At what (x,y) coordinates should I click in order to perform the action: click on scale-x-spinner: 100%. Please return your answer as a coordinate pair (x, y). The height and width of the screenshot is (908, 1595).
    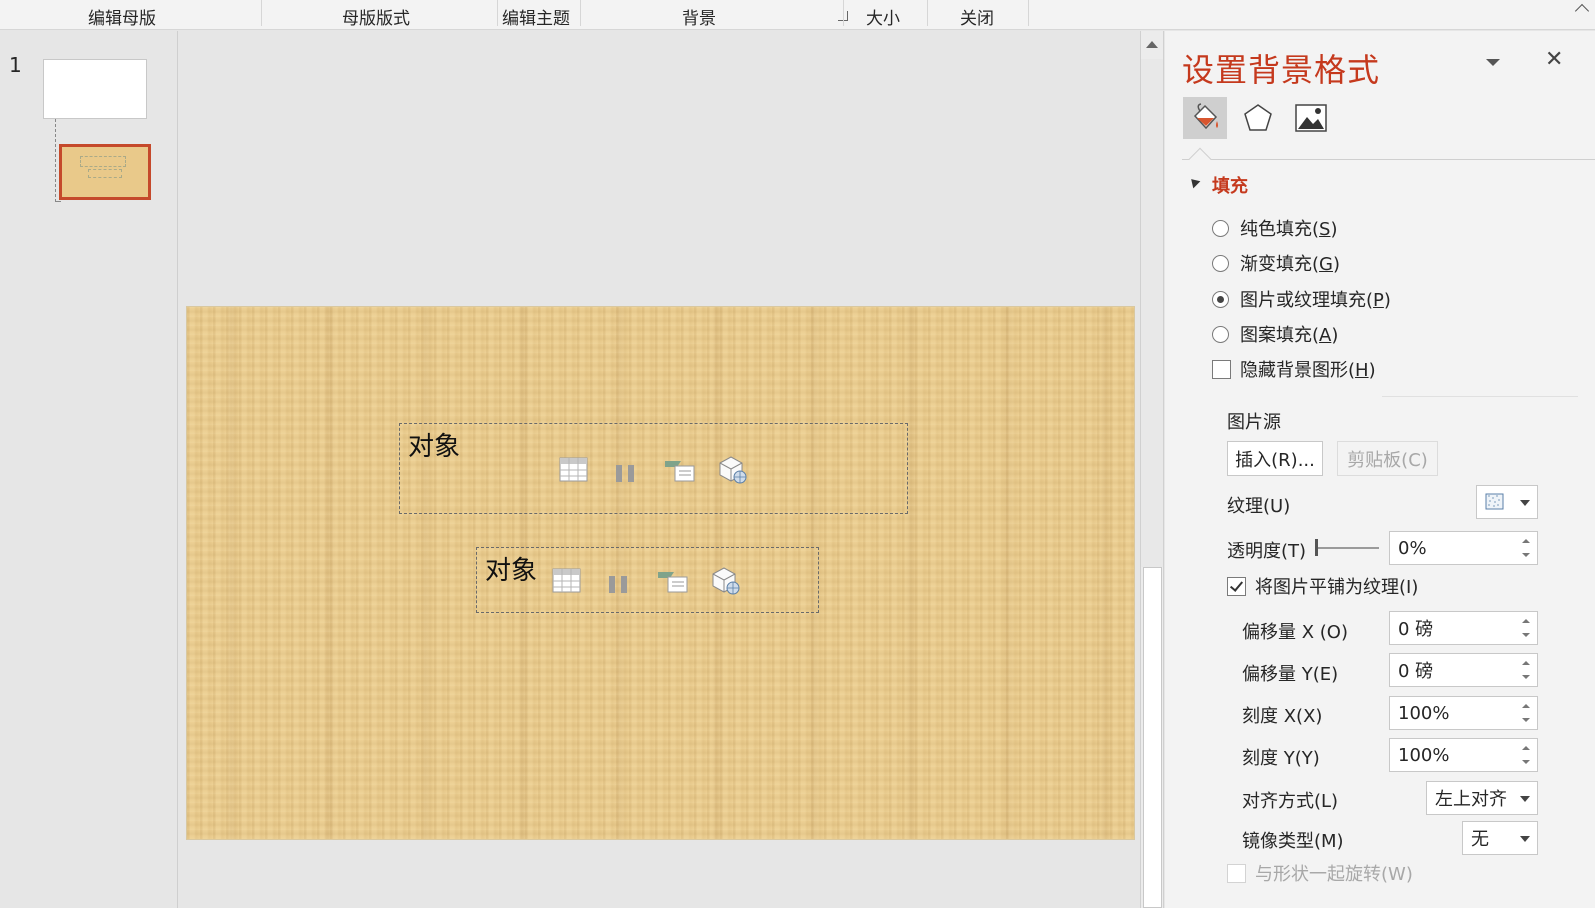
    Looking at the image, I should click on (1463, 713).